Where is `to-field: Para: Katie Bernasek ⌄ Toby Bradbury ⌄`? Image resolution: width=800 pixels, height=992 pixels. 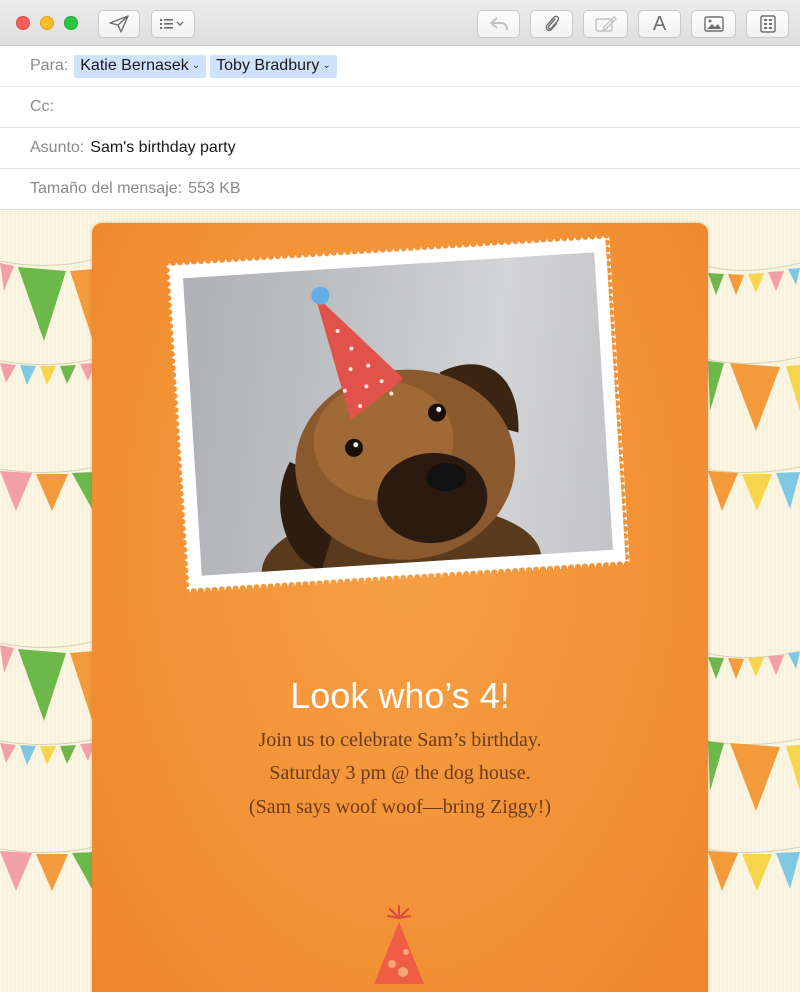
to-field: Para: Katie Bernasek ⌄ Toby Bradbury ⌄ is located at coordinates (400, 66).